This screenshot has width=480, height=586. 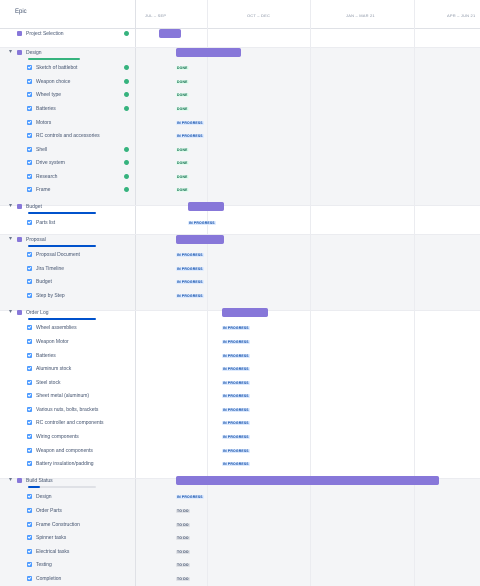 What do you see at coordinates (53, 82) in the screenshot?
I see `task-label: Weapon choice` at bounding box center [53, 82].